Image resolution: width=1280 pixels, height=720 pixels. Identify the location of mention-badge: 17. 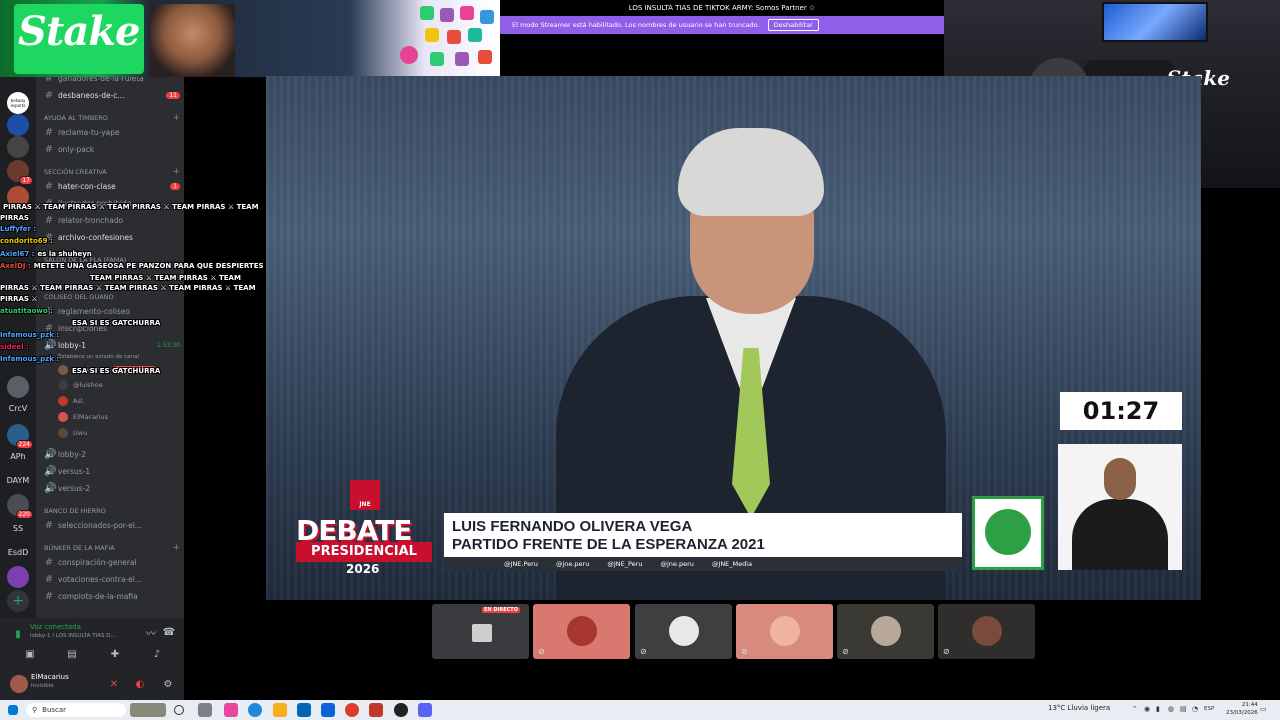
(26, 180).